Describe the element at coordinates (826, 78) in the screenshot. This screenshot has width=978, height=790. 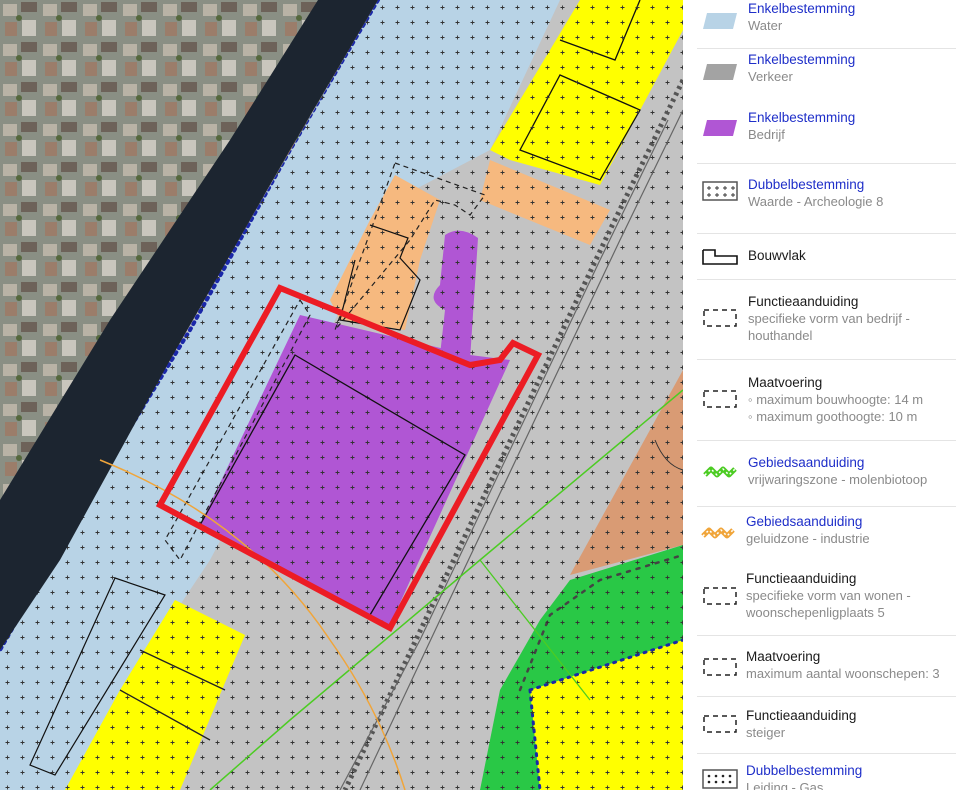
I see `legend-item-verkeer: Enkelbestemming Verkeer` at that location.